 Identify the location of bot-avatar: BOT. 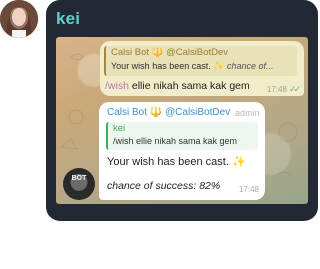
(79, 184).